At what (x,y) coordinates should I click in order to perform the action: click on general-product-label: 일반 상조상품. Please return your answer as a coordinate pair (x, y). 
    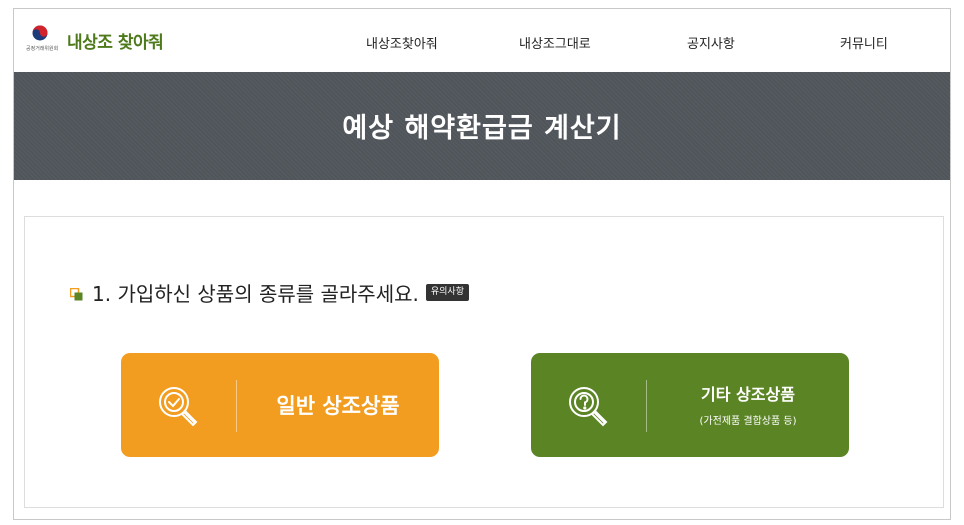
    Looking at the image, I should click on (338, 406).